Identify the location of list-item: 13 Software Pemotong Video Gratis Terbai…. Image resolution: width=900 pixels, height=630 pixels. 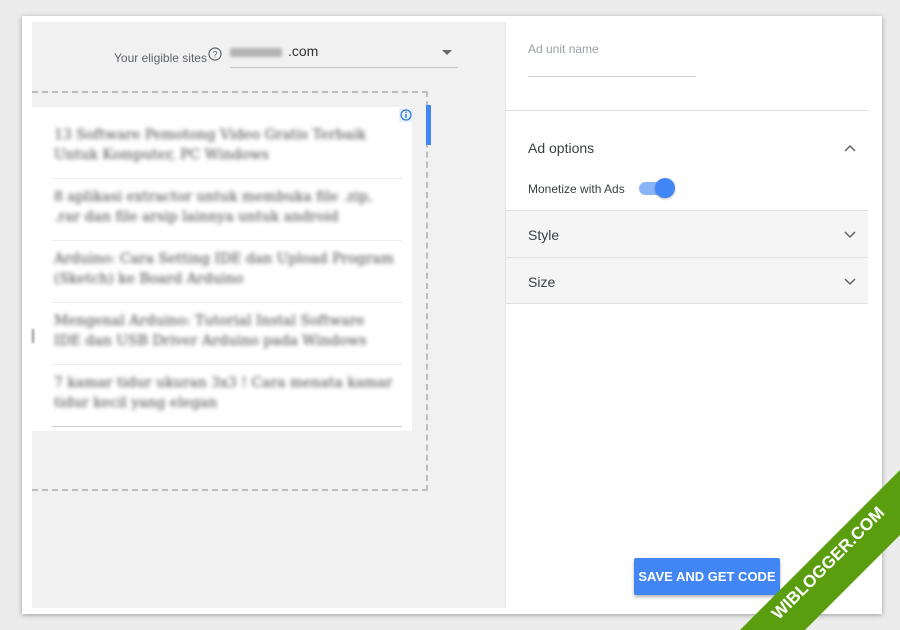
(227, 148).